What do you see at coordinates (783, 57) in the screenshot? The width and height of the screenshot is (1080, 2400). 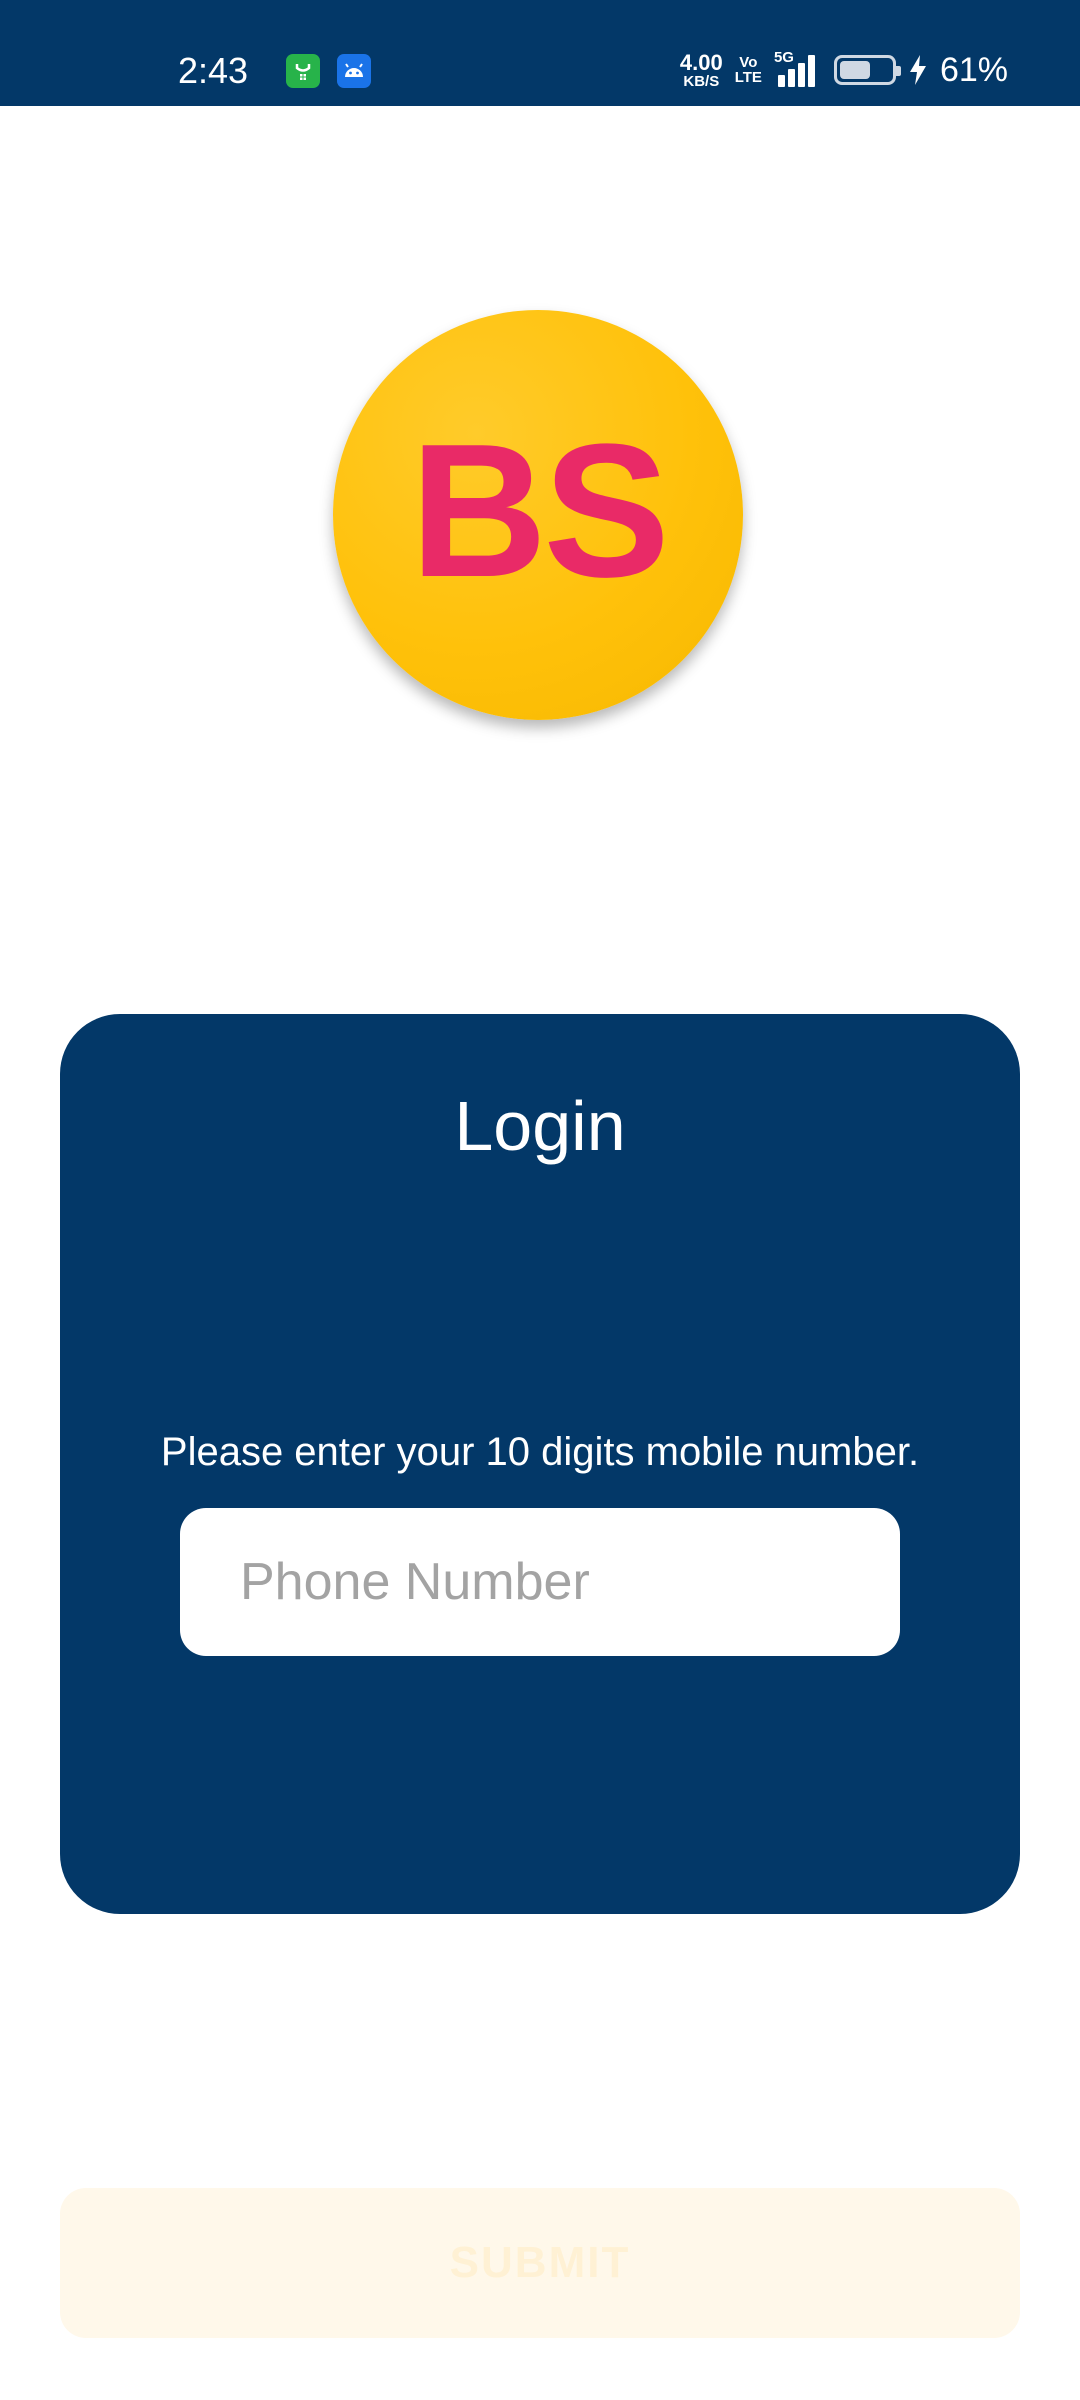 I see `network-type-label: 5G` at bounding box center [783, 57].